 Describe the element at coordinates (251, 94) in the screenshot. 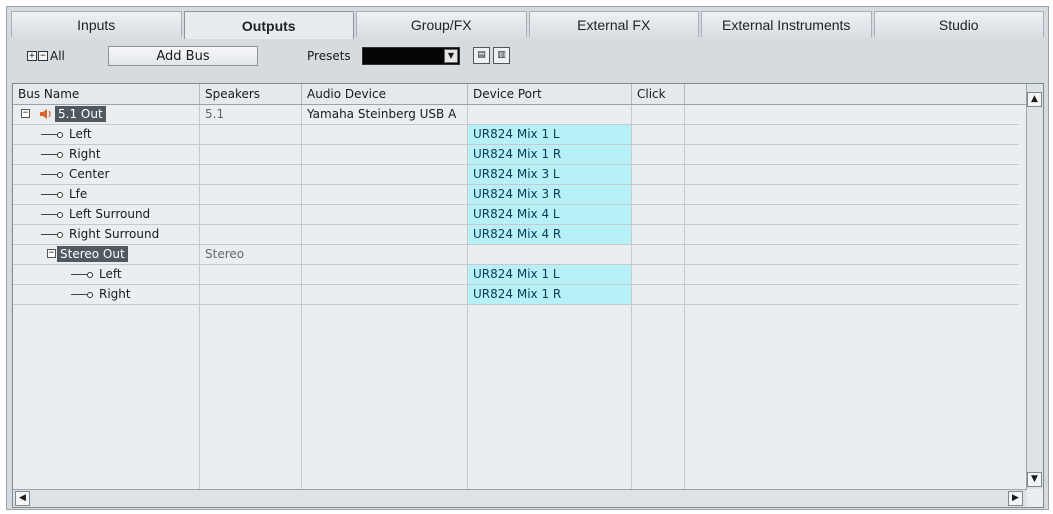

I see `column-header-speakers: Speakers` at that location.